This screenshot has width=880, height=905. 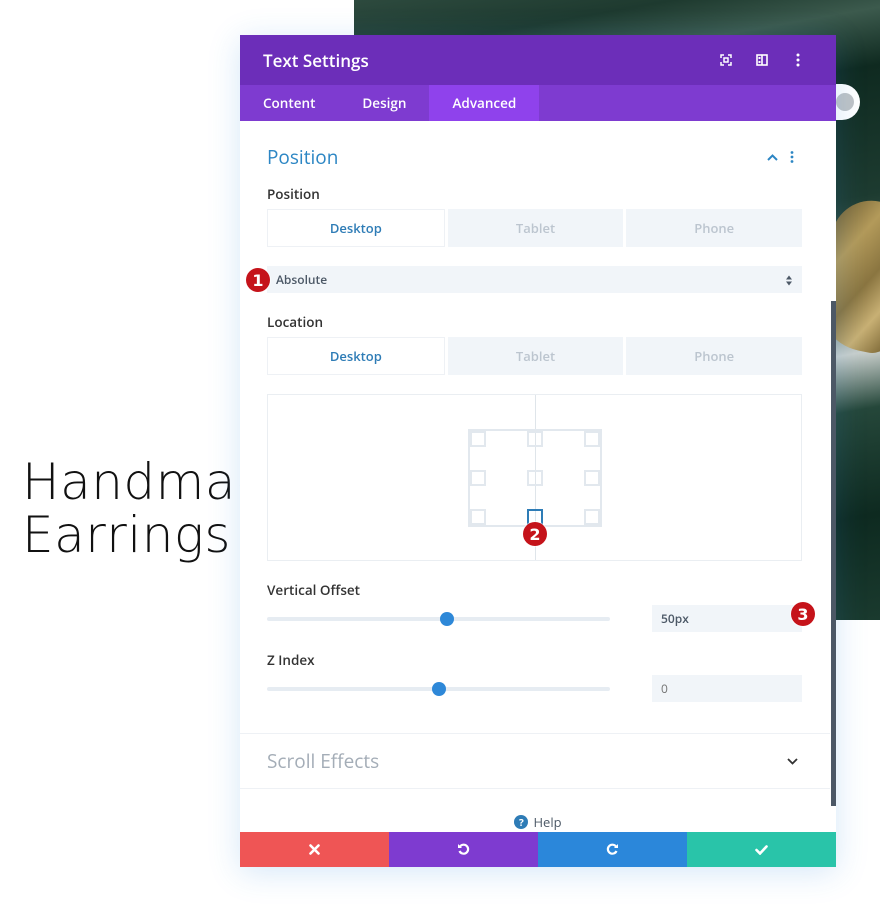 I want to click on vertical-offset-slider, so click(x=438, y=618).